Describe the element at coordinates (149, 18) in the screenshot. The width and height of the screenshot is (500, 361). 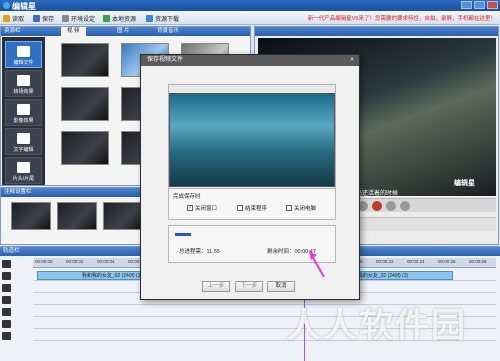
I see `download-icon` at that location.